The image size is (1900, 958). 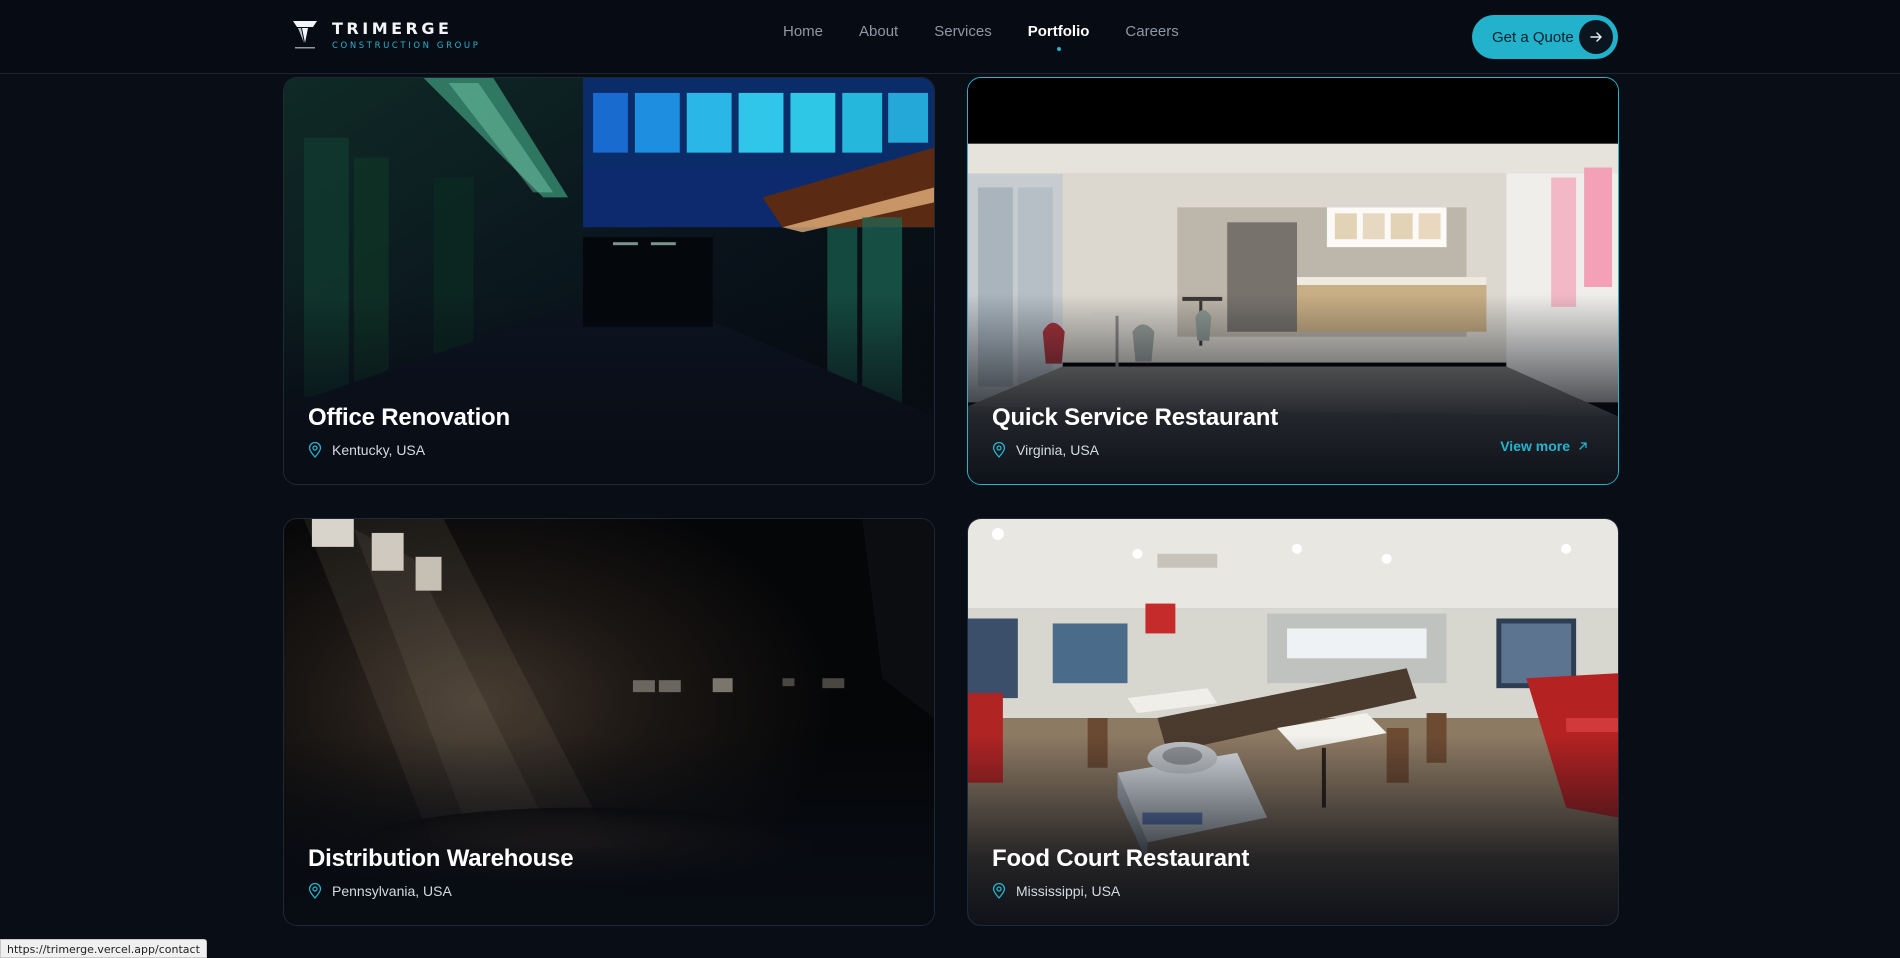 I want to click on nav-about: About, so click(x=878, y=32).